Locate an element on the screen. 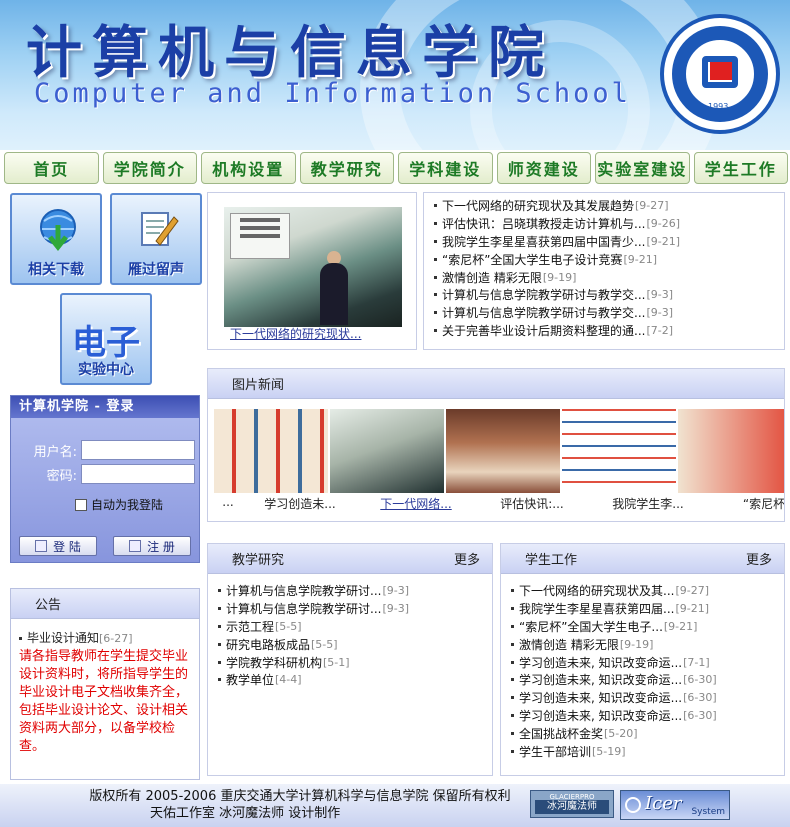 The image size is (790, 827). news-date: [9-3] is located at coordinates (660, 295).